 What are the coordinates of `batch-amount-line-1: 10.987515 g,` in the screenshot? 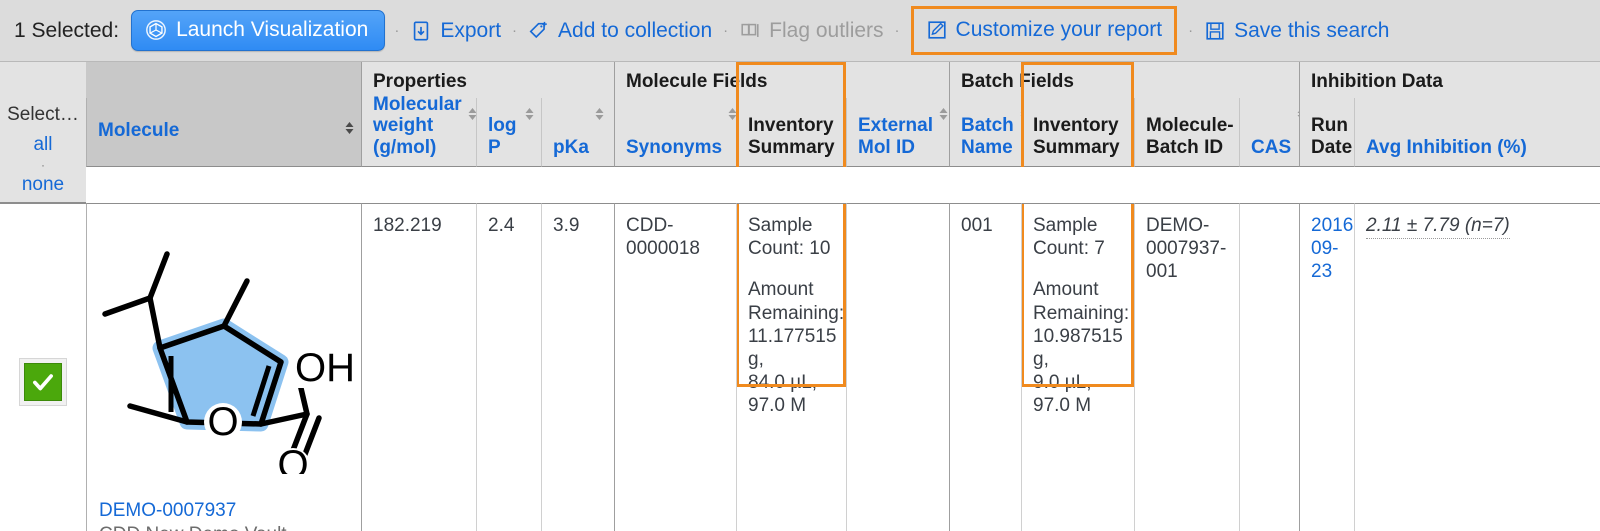 It's located at (1078, 347).